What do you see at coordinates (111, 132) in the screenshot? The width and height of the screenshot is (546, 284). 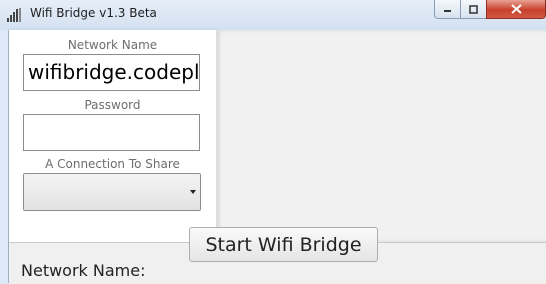 I see `password-input` at bounding box center [111, 132].